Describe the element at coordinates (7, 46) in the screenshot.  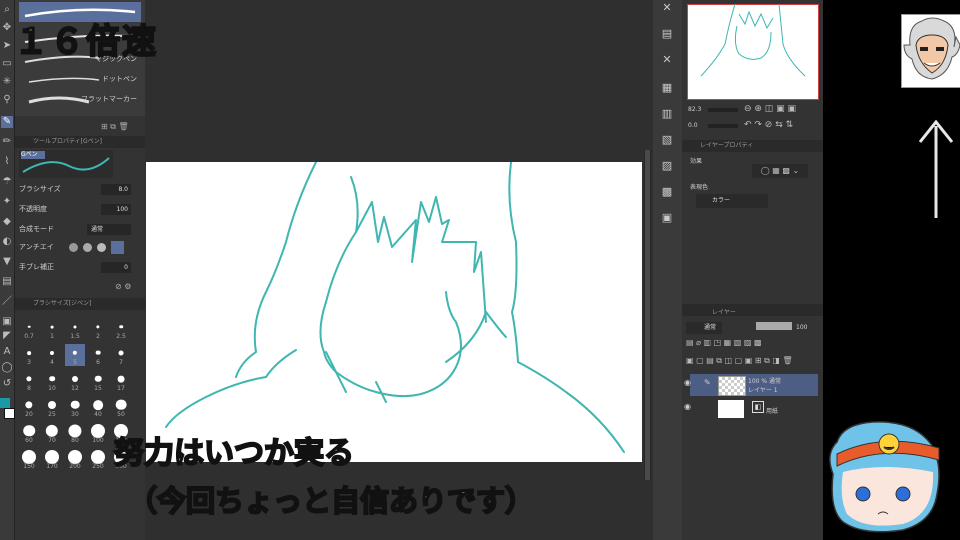
I see `operation-tool-icon: ➤` at that location.